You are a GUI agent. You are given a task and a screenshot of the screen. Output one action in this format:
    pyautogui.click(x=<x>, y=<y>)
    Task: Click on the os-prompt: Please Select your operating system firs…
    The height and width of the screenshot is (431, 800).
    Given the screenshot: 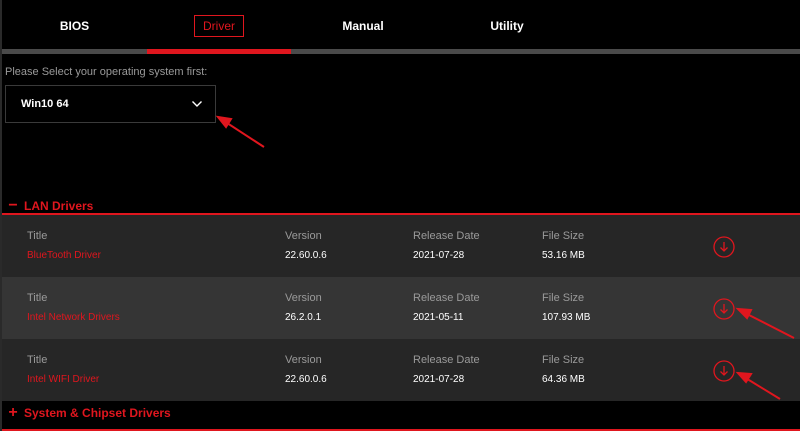 What is the action you would take?
    pyautogui.click(x=106, y=72)
    